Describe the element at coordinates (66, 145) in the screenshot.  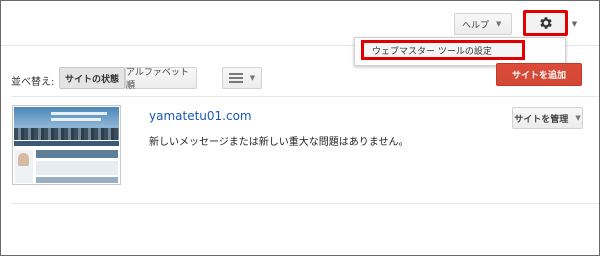
I see `site-thumbnail` at that location.